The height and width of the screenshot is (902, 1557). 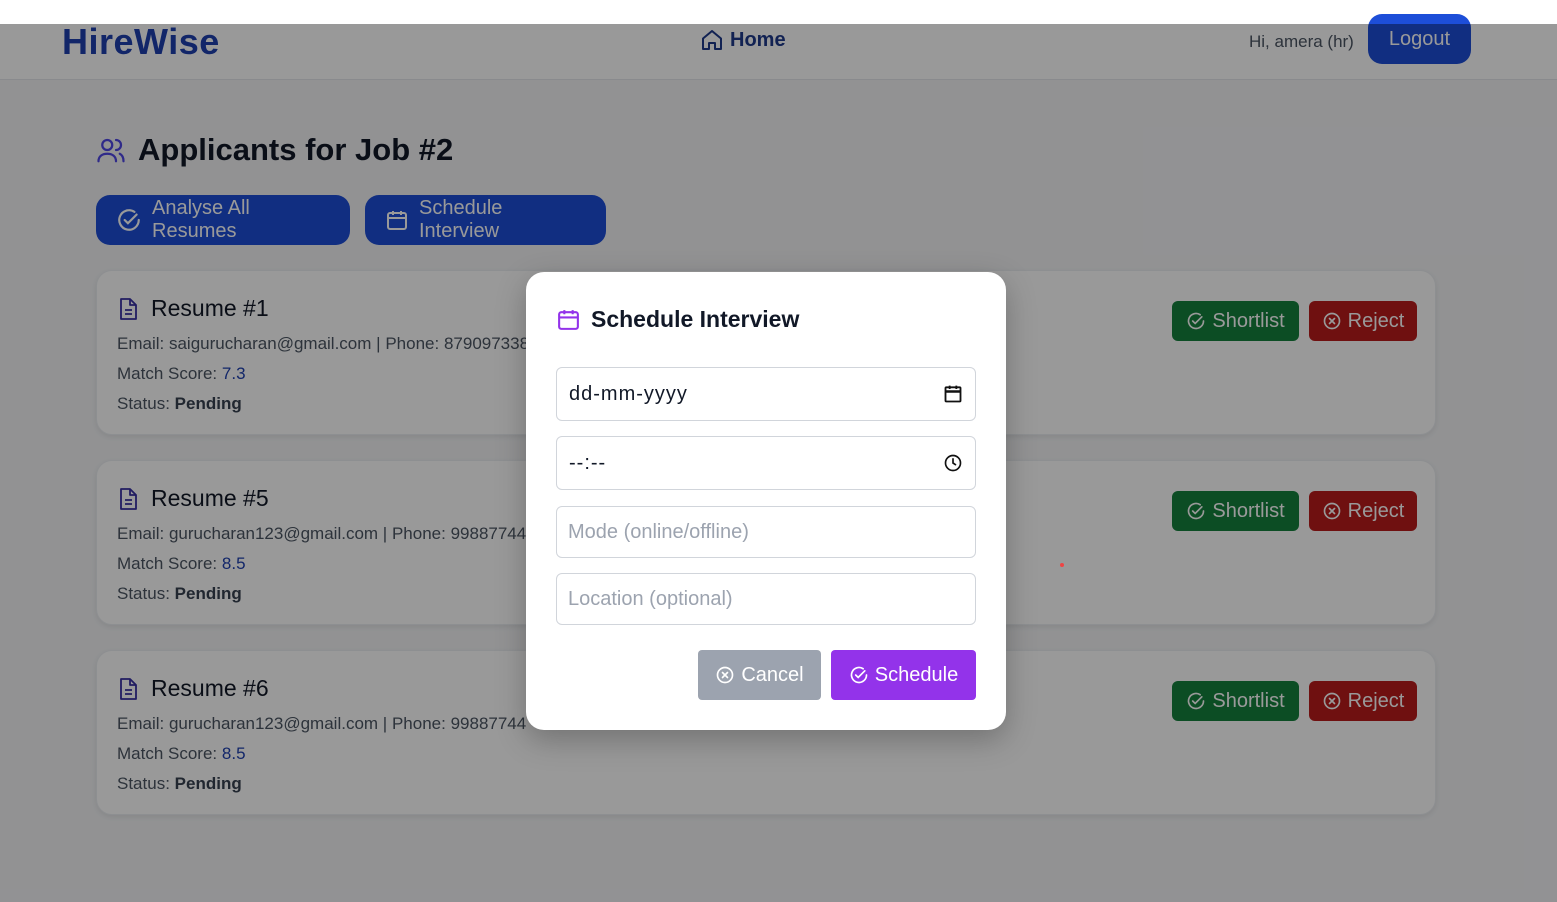 What do you see at coordinates (859, 675) in the screenshot?
I see `check-circle-icon` at bounding box center [859, 675].